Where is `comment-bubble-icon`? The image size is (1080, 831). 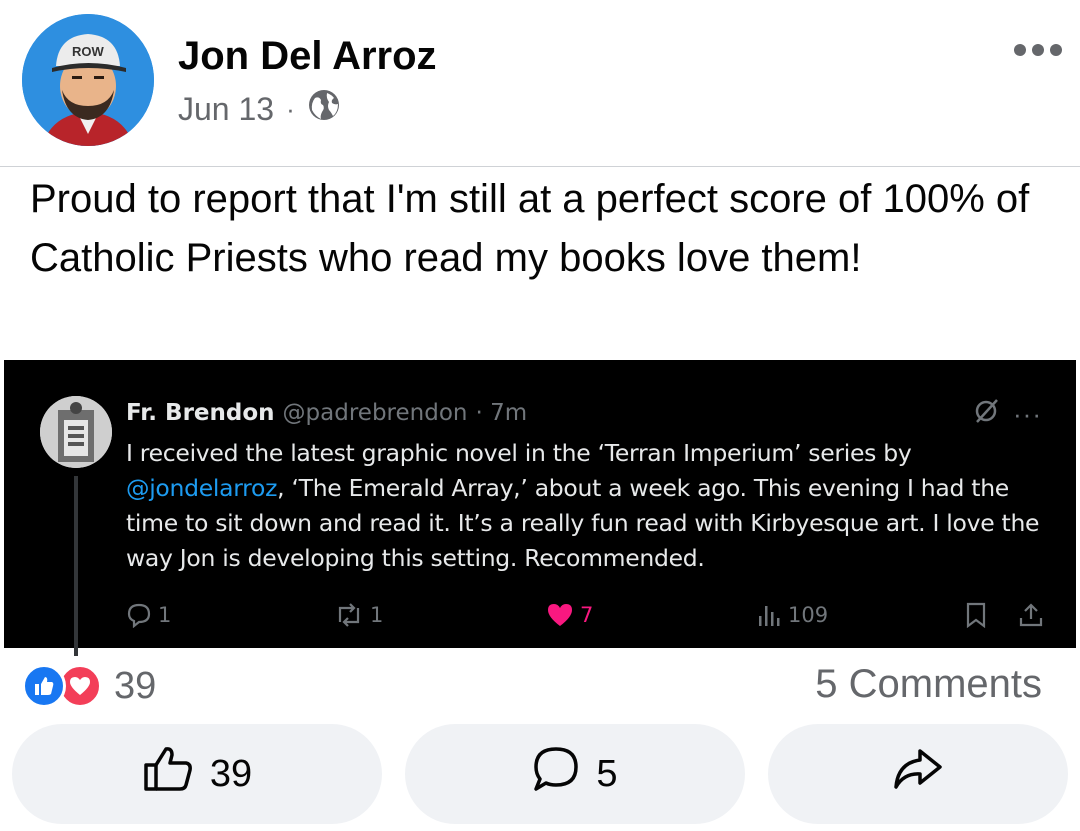 comment-bubble-icon is located at coordinates (556, 774).